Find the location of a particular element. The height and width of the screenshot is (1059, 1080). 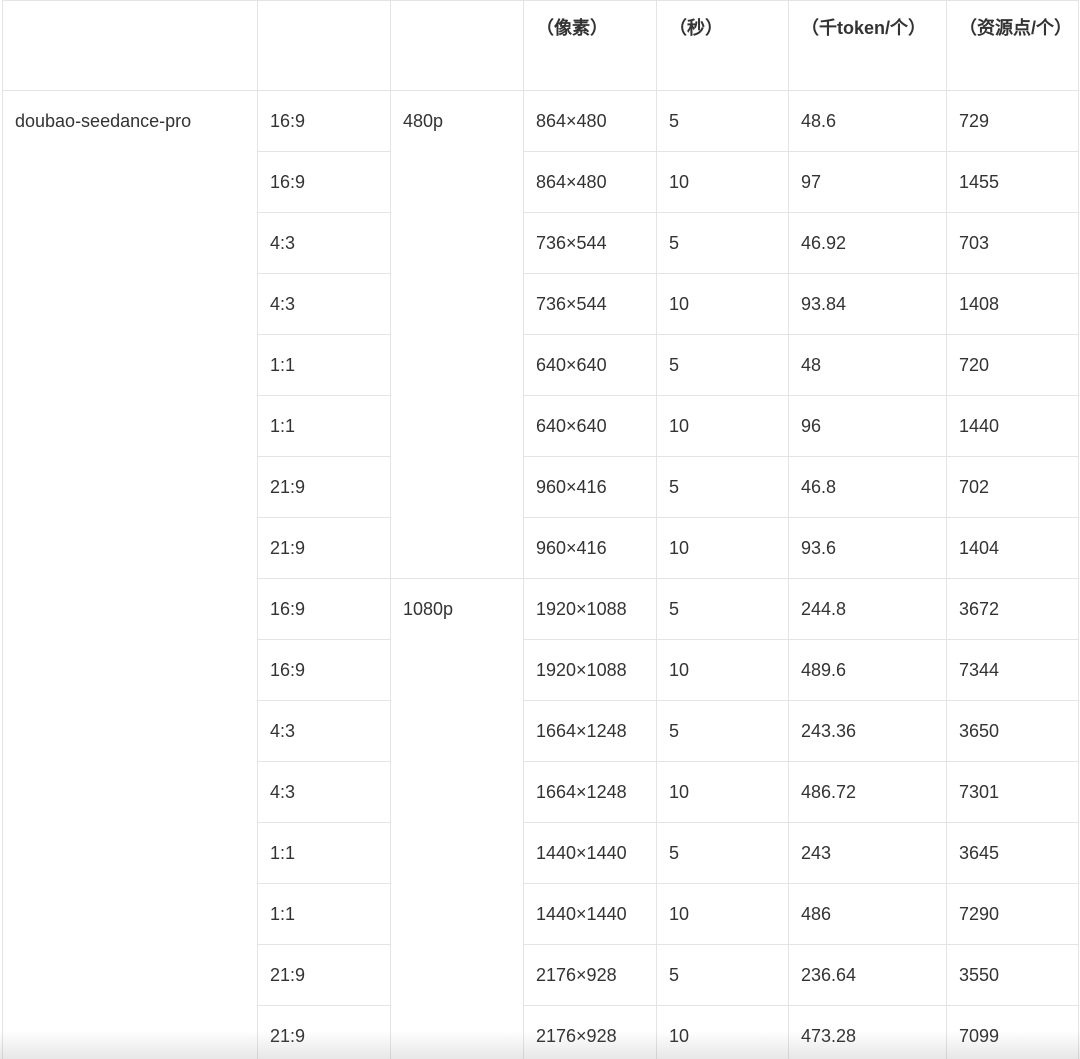

points-cell: 702 is located at coordinates (1012, 487).